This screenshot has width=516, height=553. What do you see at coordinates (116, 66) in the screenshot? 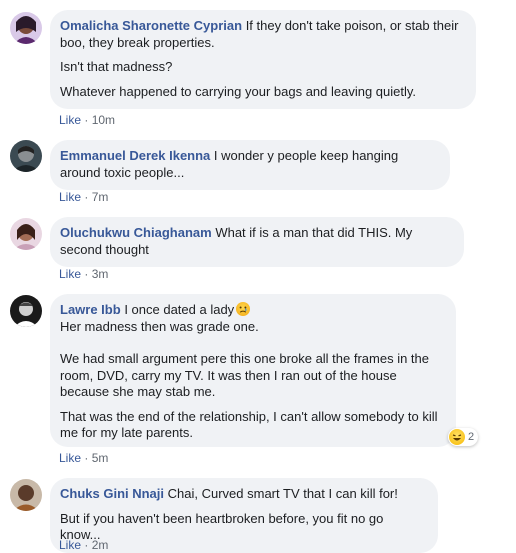
I see `comment-text: Isn't that madness?` at bounding box center [116, 66].